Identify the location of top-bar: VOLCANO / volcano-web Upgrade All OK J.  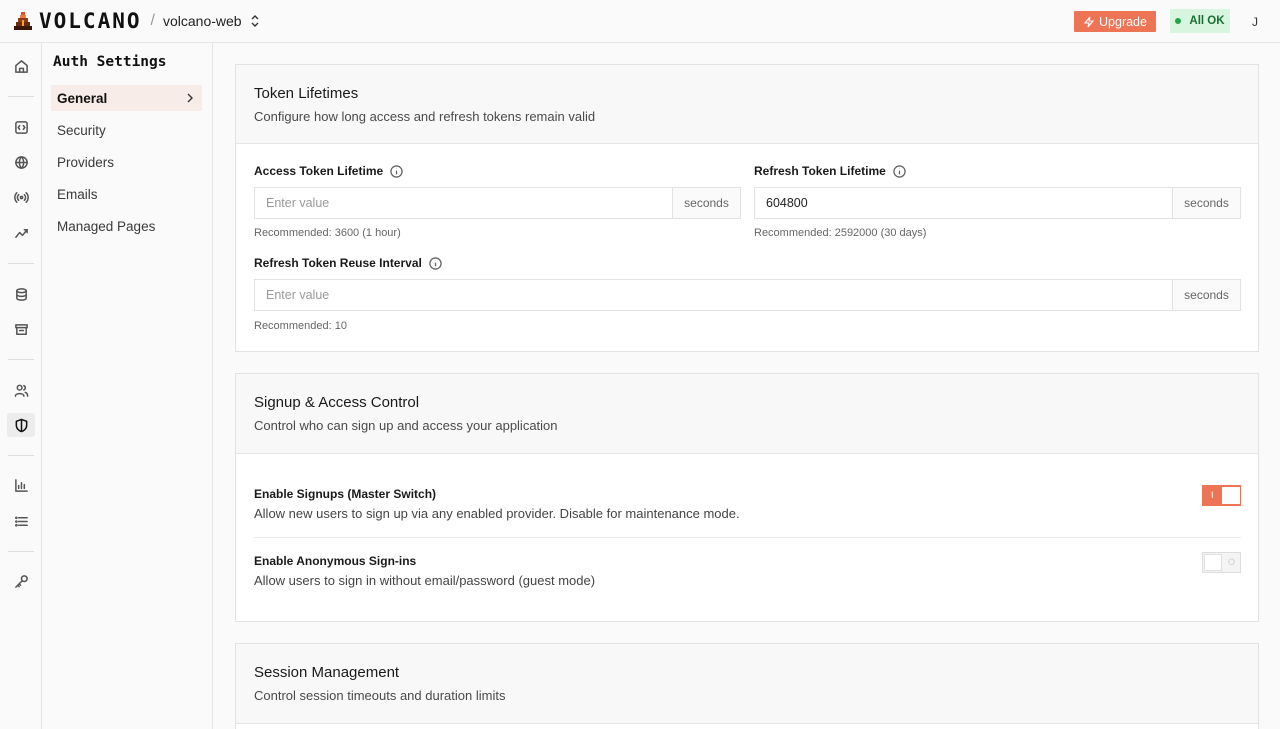
(640, 21).